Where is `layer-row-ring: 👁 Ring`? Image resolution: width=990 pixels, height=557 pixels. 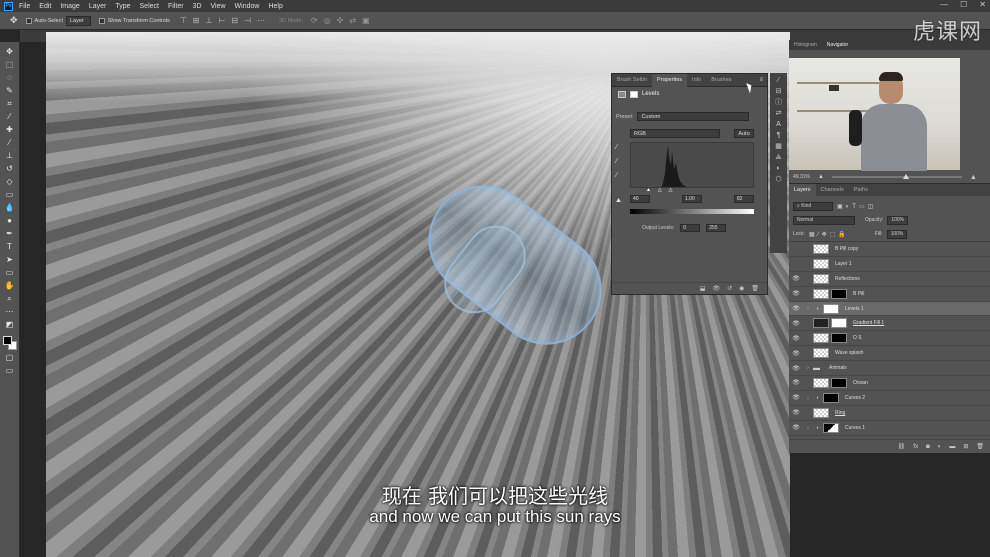 layer-row-ring: 👁 Ring is located at coordinates (889, 413).